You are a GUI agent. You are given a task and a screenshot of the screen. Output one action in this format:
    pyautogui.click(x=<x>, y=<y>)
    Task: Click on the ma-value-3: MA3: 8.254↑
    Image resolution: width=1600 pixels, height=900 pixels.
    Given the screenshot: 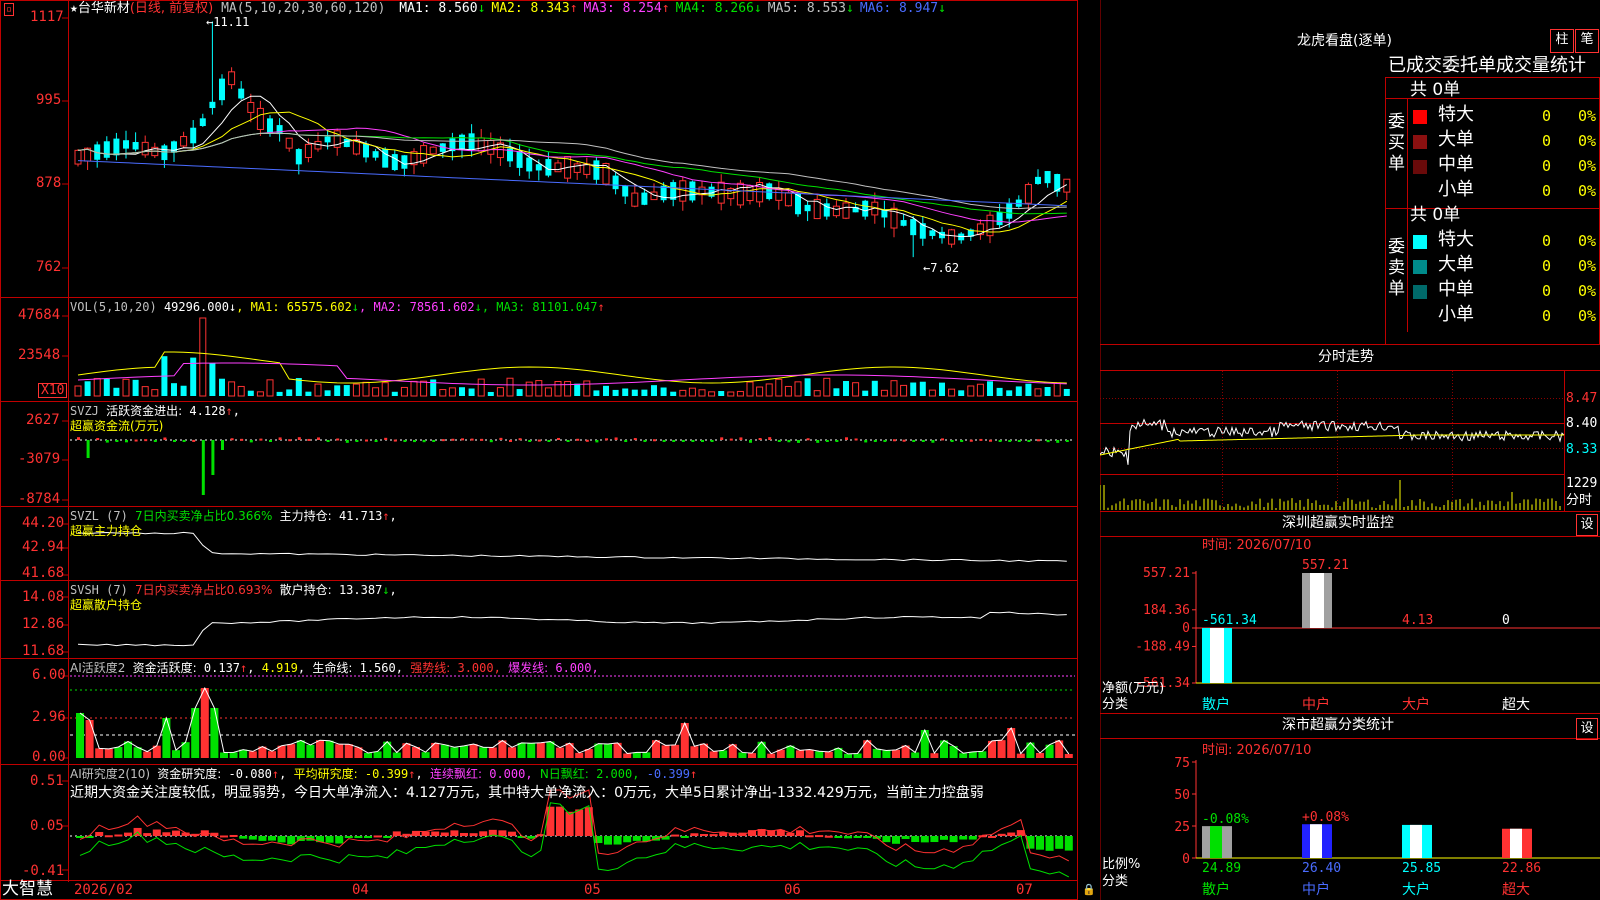 What is the action you would take?
    pyautogui.click(x=626, y=8)
    